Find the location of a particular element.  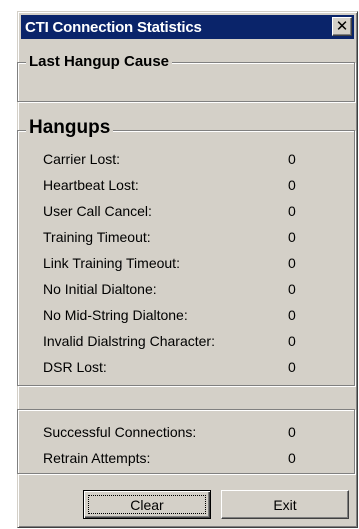

stat-row-no-mid-string-dialtone: No Mid-String Dialtone: 0 is located at coordinates (173, 317).